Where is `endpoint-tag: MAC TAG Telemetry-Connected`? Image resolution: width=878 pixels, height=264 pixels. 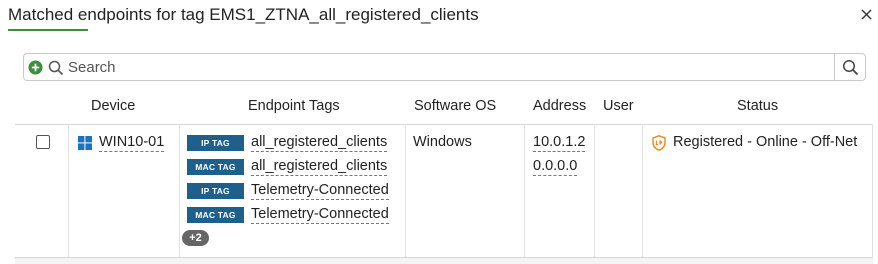
endpoint-tag: MAC TAG Telemetry-Connected is located at coordinates (288, 215).